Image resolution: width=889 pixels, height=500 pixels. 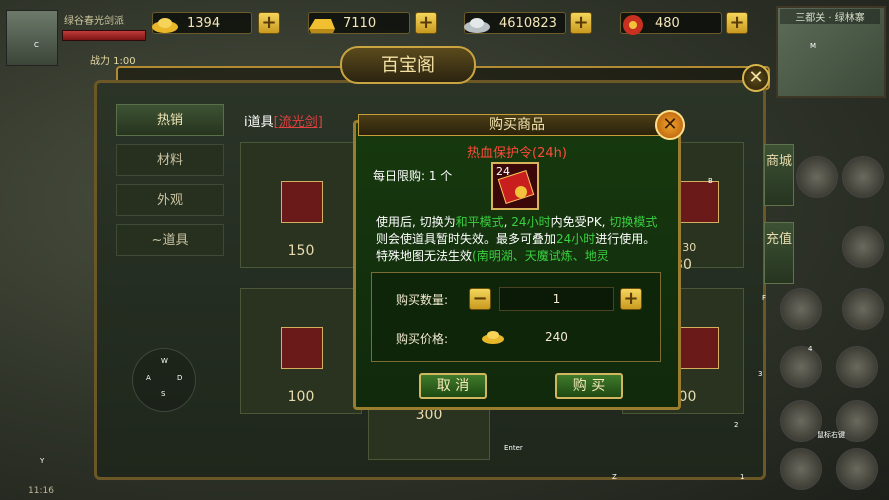 What do you see at coordinates (422, 339) in the screenshot?
I see `price-label: 购买价格:` at bounding box center [422, 339].